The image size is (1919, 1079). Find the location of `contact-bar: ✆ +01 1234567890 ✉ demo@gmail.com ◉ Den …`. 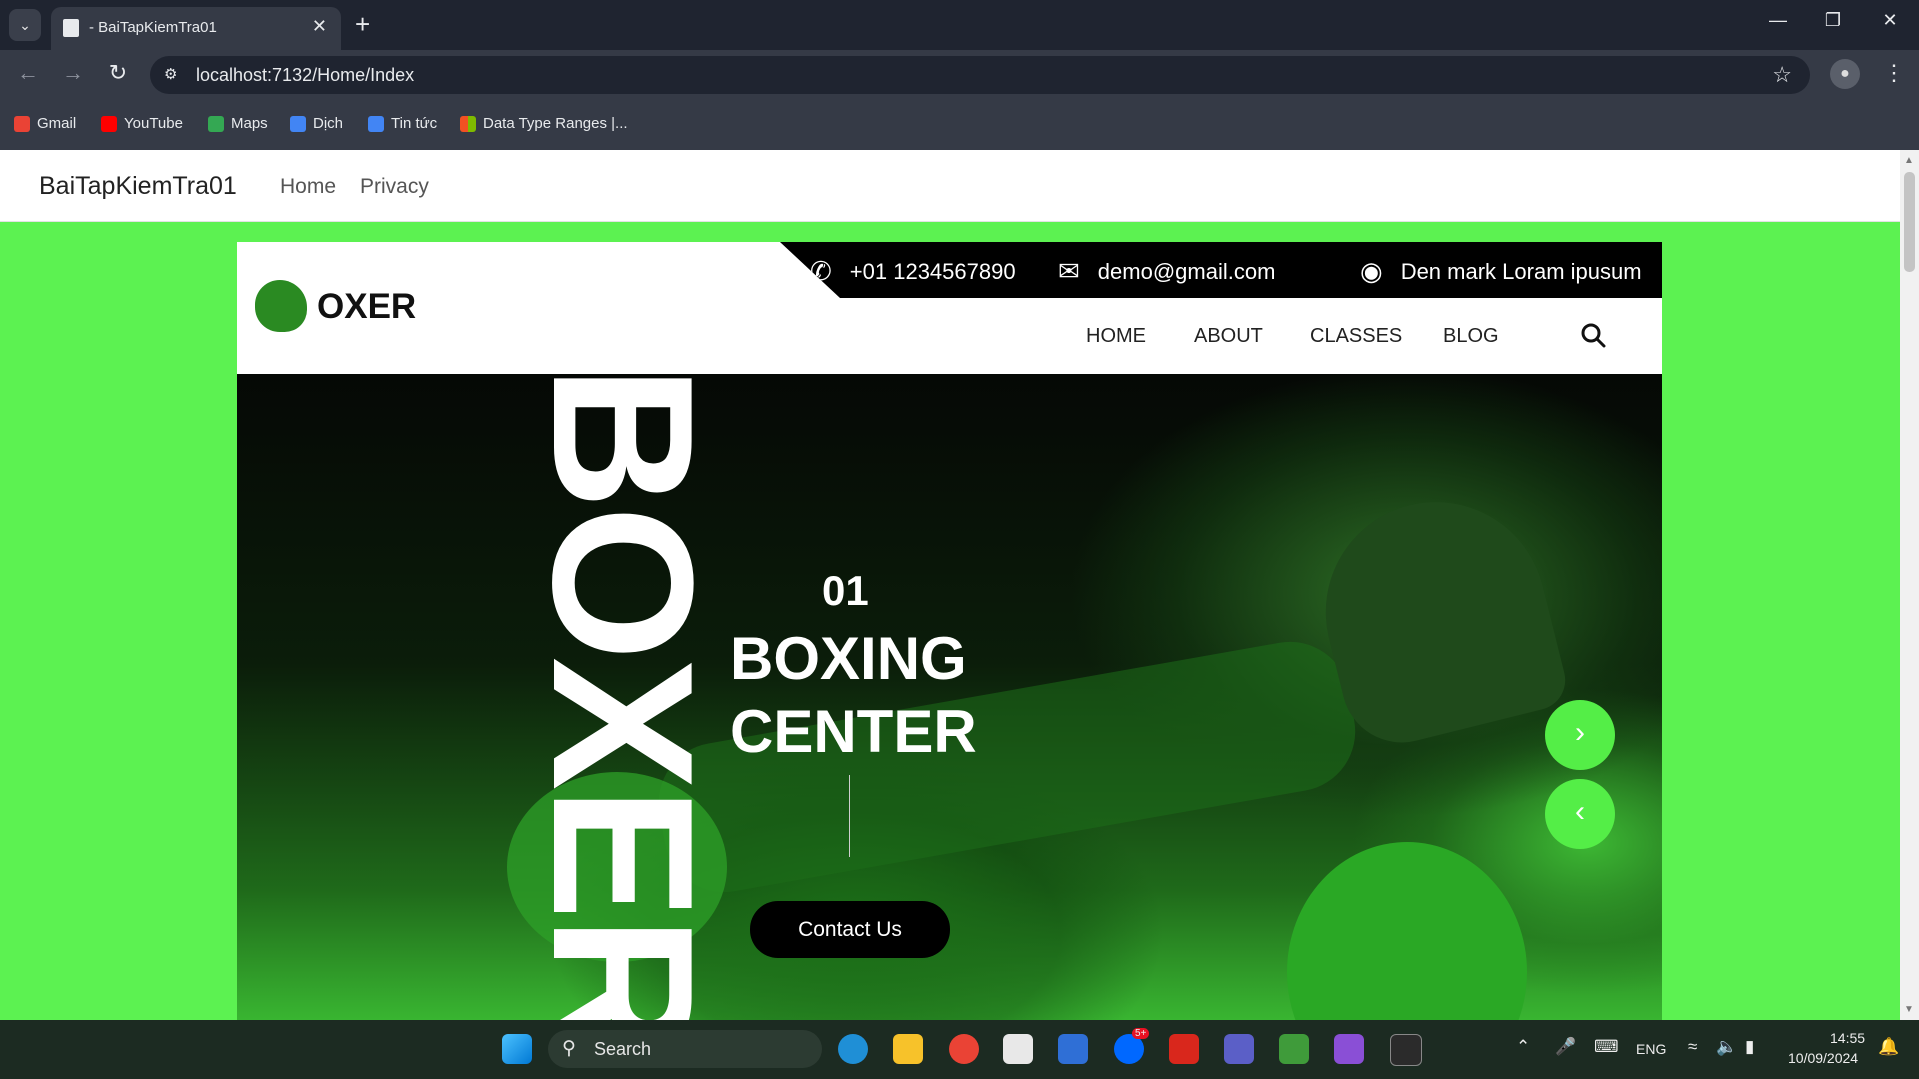

contact-bar: ✆ +01 1234567890 ✉ demo@gmail.com ◉ Den … is located at coordinates (1221, 270).